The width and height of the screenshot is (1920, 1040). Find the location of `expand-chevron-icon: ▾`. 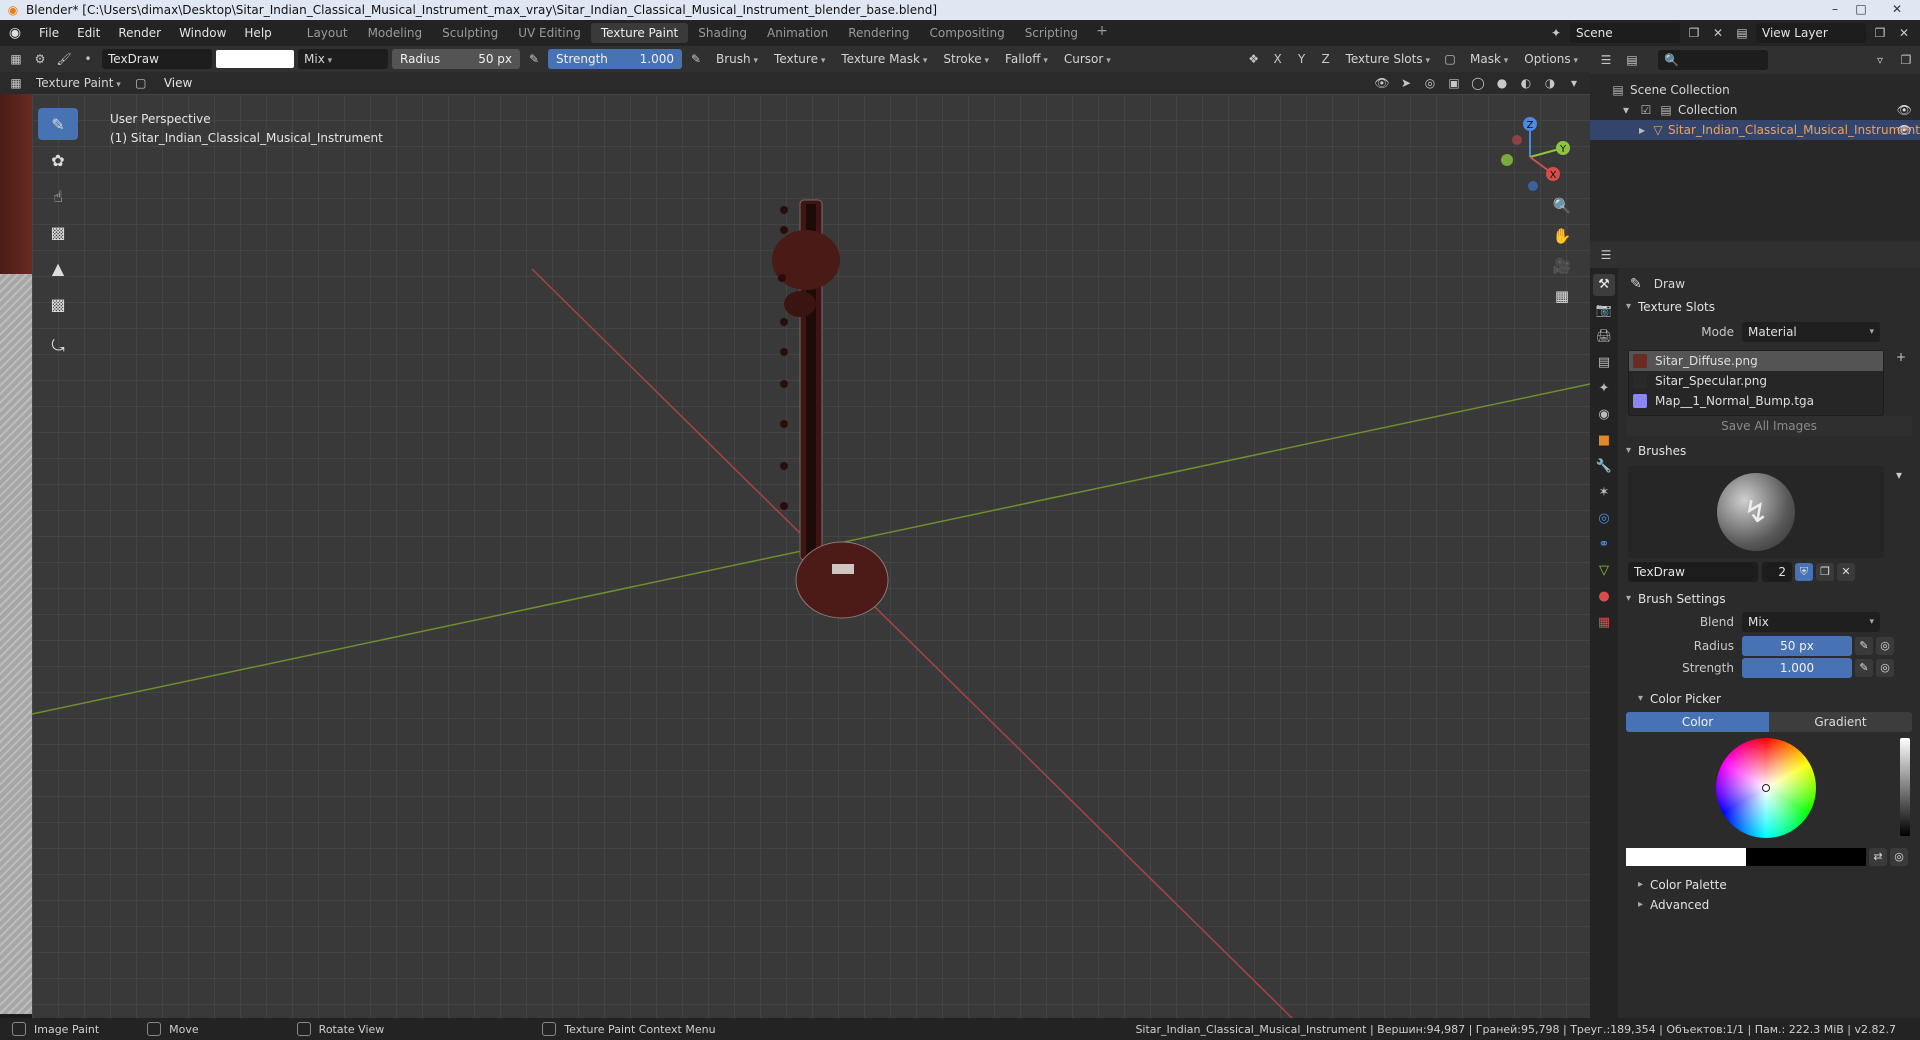

expand-chevron-icon: ▾ is located at coordinates (1626, 110).